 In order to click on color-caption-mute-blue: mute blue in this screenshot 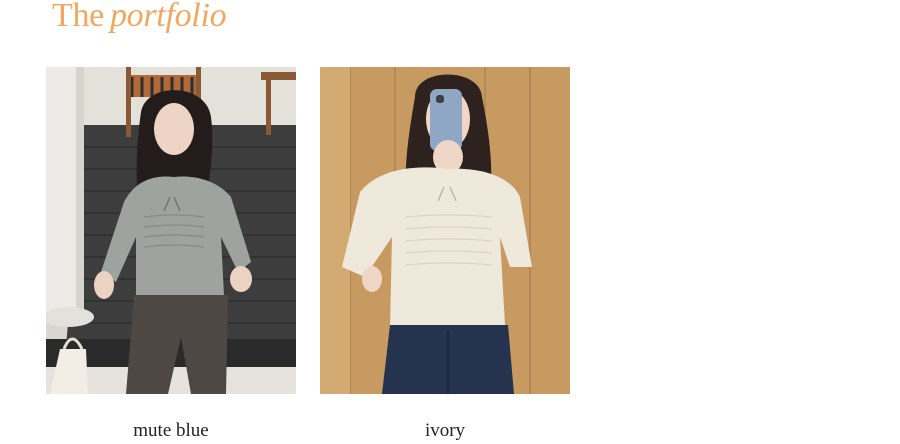, I will do `click(171, 430)`.